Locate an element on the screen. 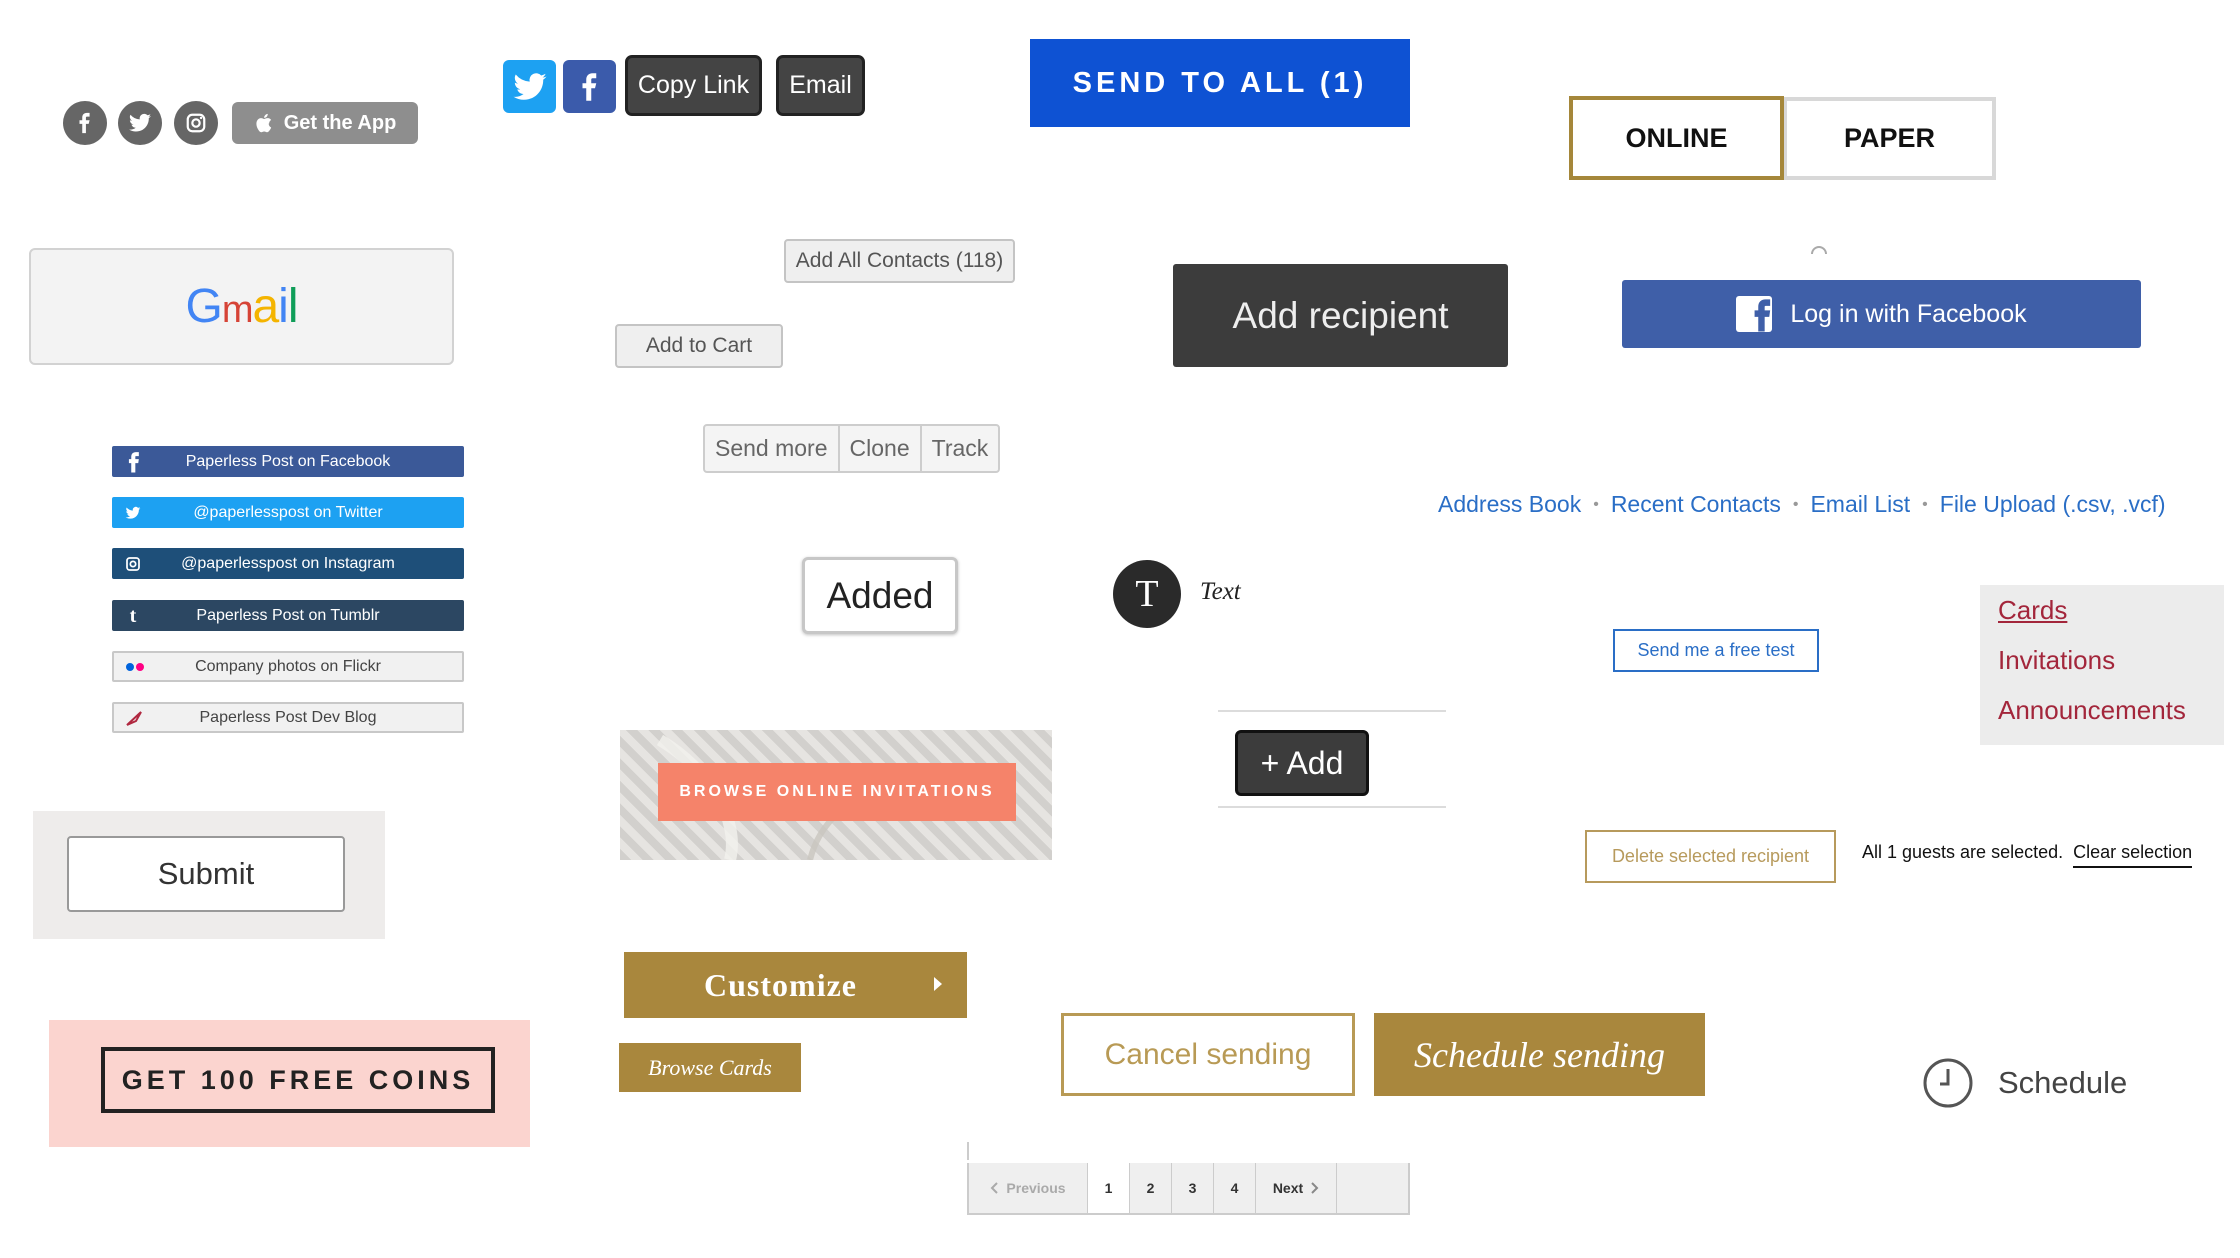  browse-online-invitations-label: BROWSE ONLINE INVITATIONS is located at coordinates (837, 791).